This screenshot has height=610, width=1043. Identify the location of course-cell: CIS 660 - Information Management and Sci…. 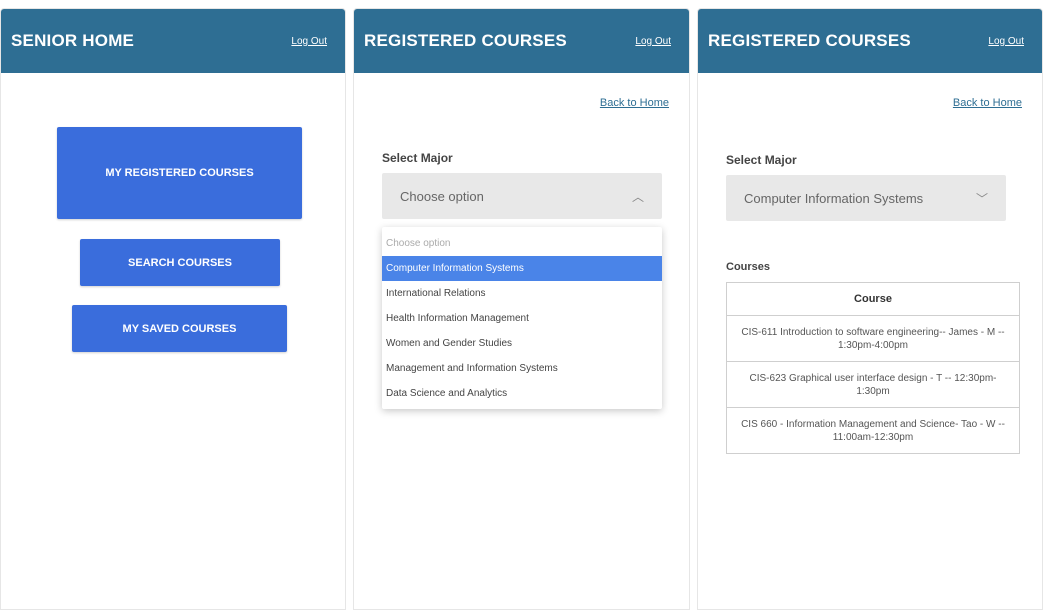
(873, 430).